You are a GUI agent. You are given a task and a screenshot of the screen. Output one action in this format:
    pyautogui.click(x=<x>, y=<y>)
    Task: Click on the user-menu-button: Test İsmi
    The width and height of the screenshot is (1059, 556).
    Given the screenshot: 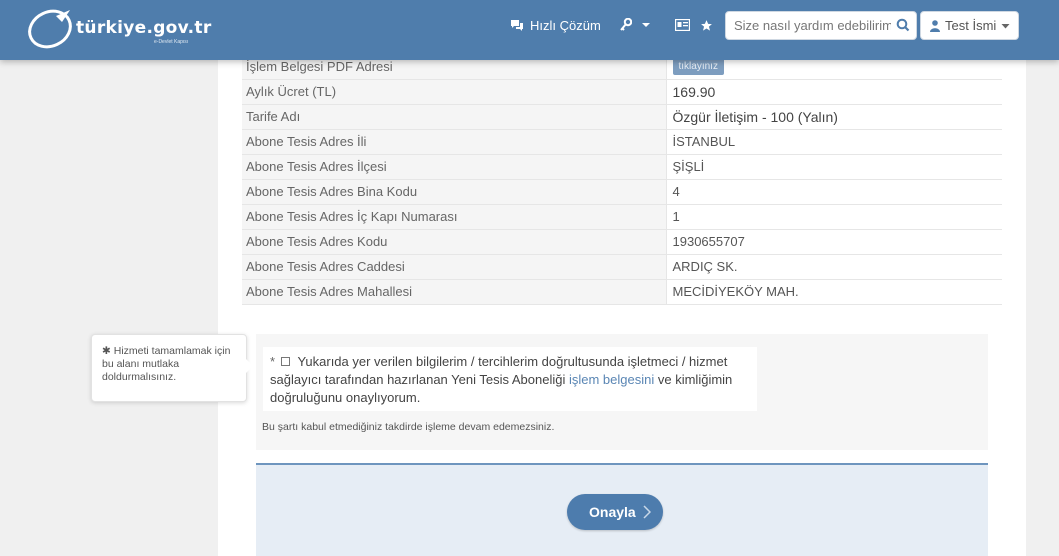 What is the action you would take?
    pyautogui.click(x=969, y=25)
    